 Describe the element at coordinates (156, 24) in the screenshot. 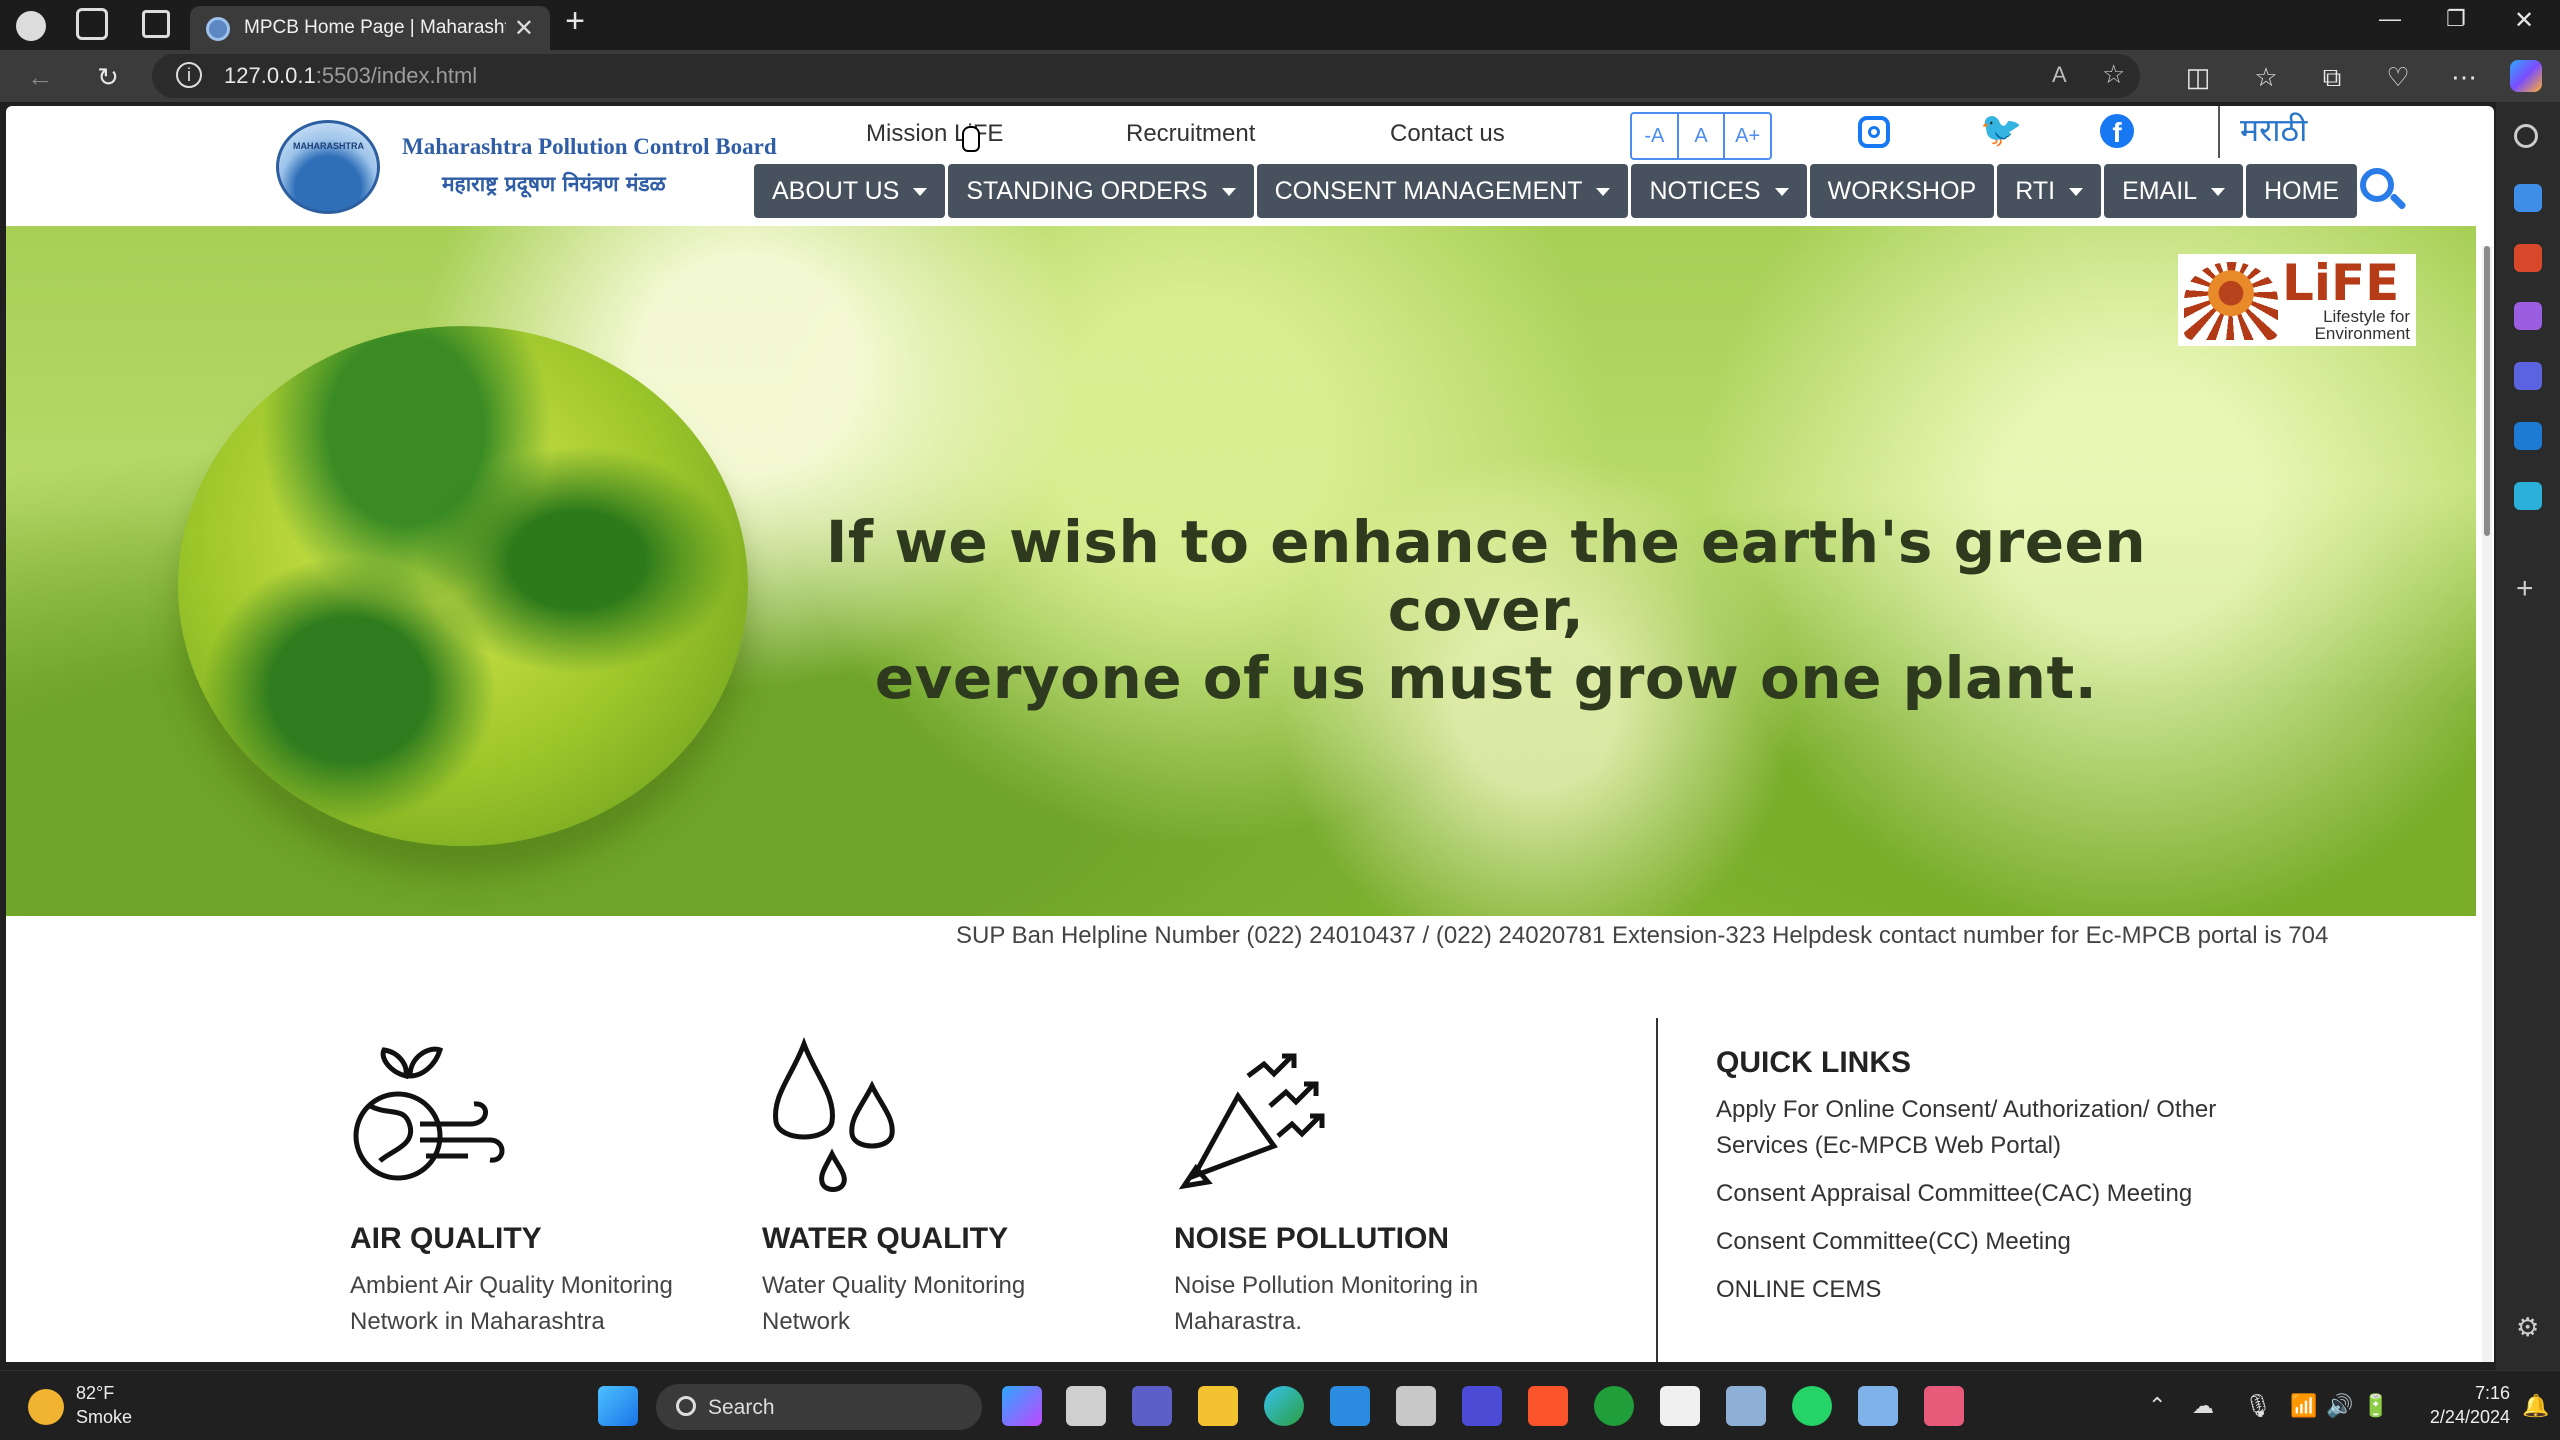

I see `vertical-tabs-icon` at that location.